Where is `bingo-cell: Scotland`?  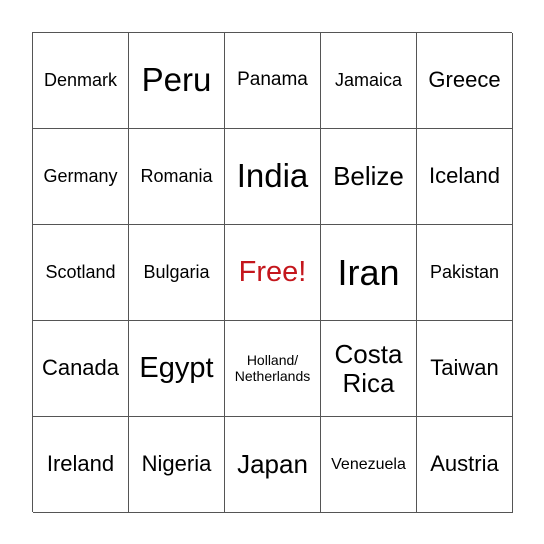
bingo-cell: Scotland is located at coordinates (81, 273).